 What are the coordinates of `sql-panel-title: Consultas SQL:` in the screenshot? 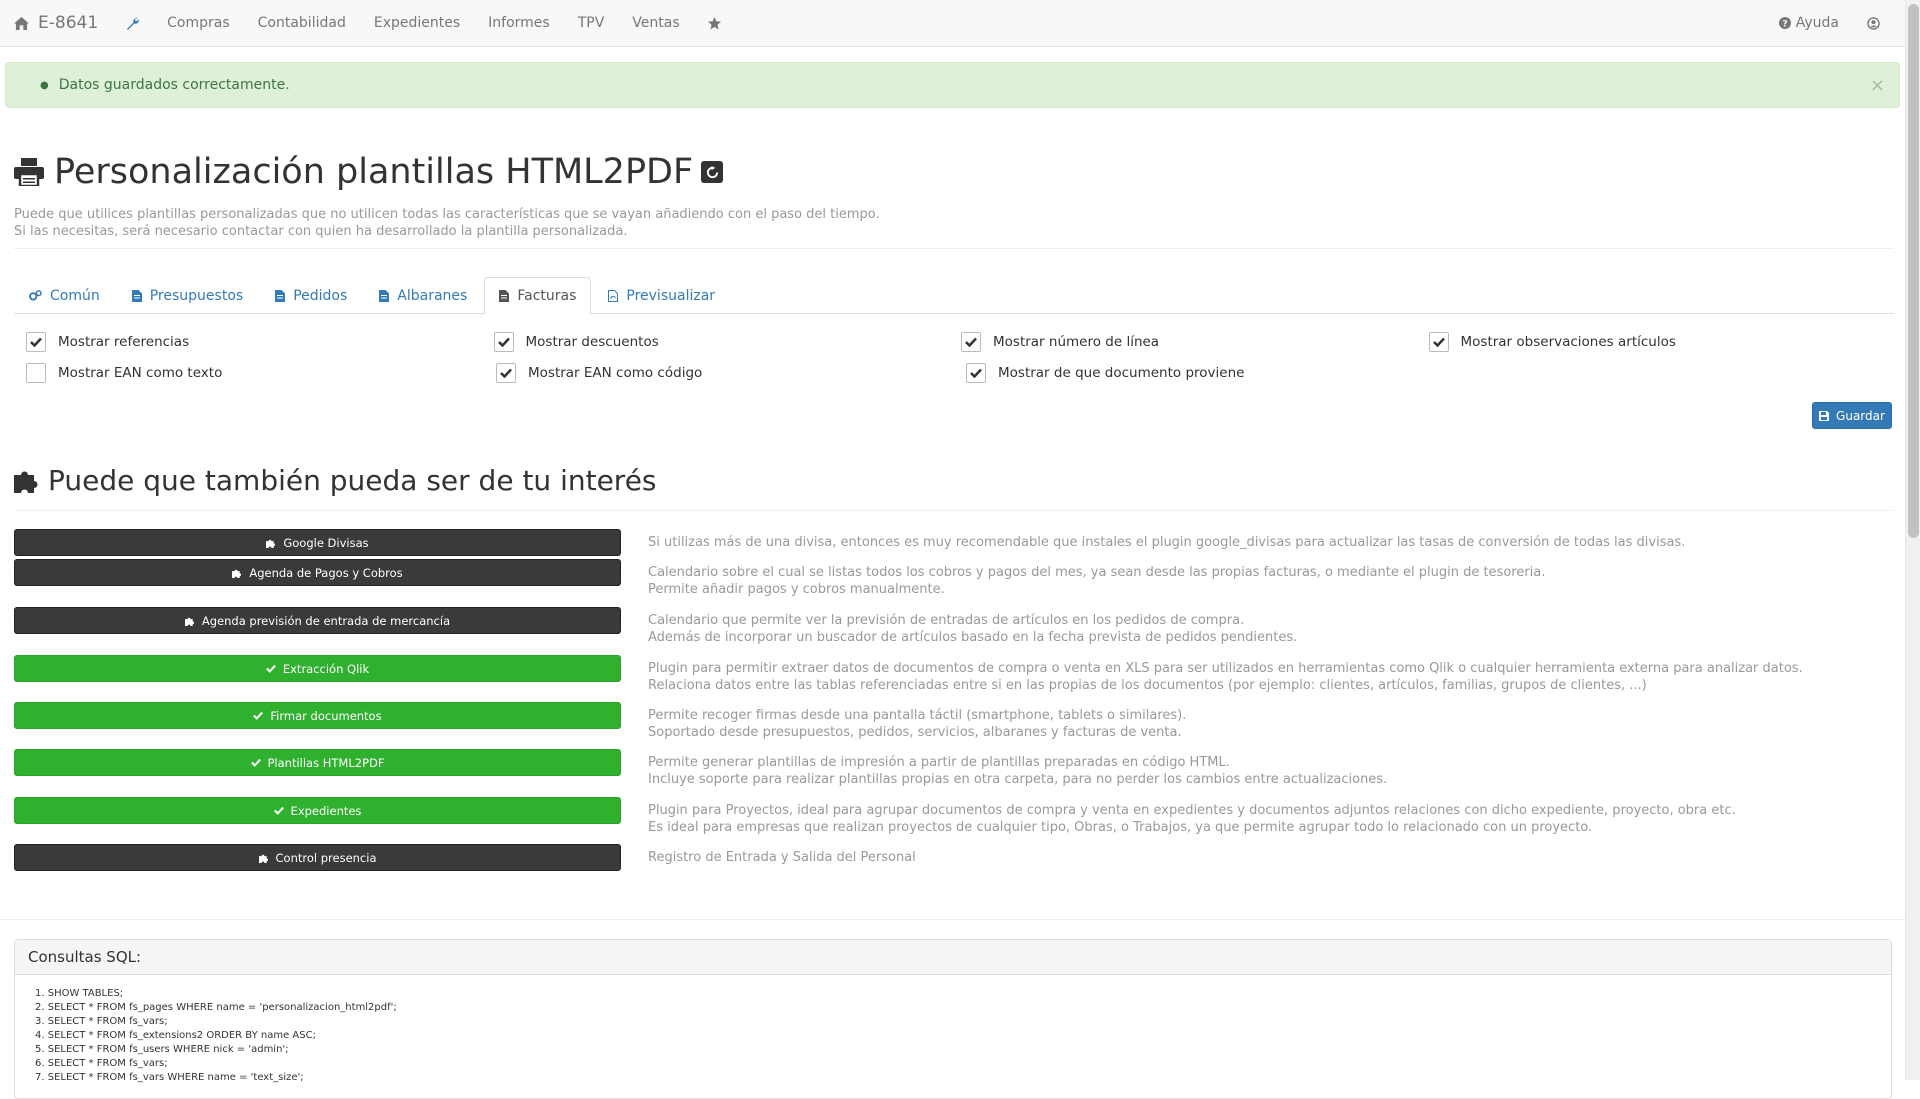 It's located at (953, 957).